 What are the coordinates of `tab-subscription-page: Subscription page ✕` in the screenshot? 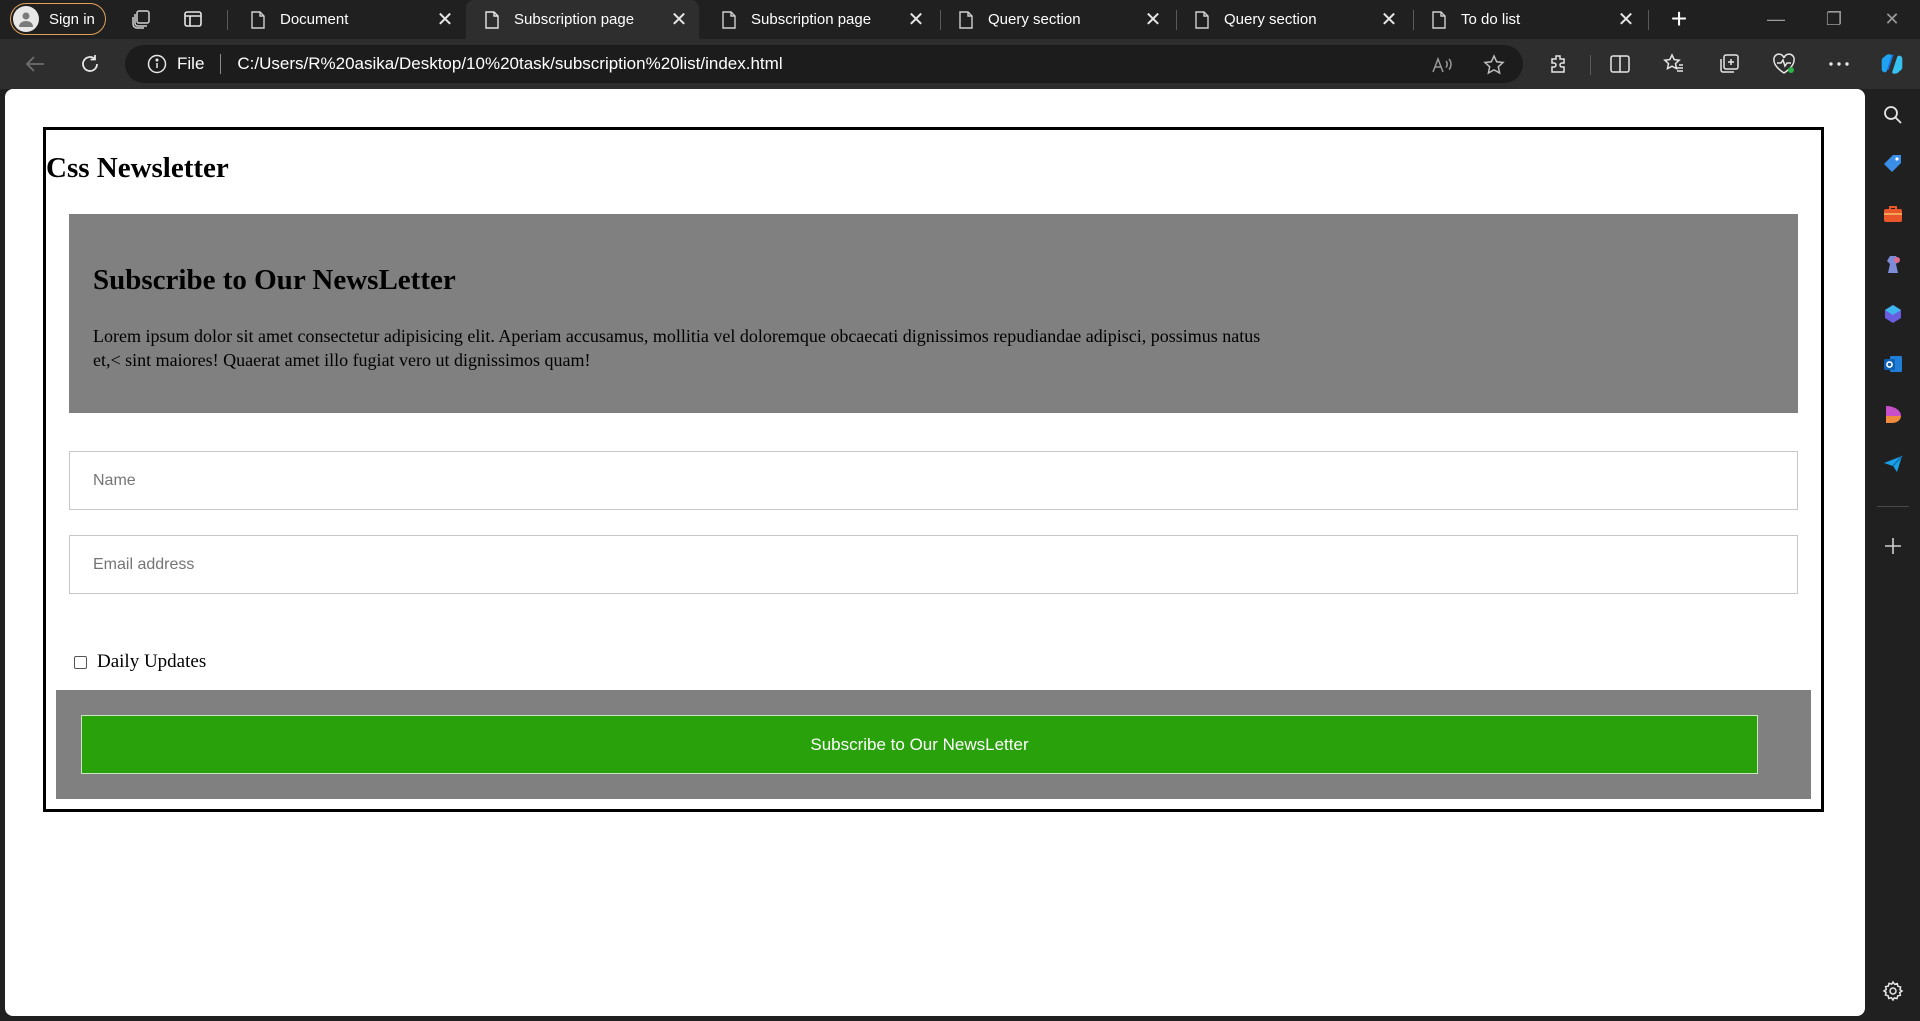 It's located at (819, 19).